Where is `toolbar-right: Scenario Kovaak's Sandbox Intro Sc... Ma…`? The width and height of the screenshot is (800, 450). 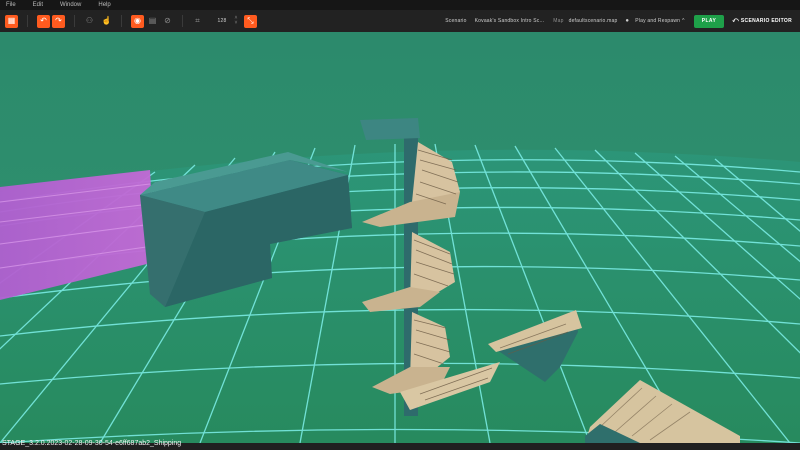 toolbar-right: Scenario Kovaak's Sandbox Intro Sc... Ma… is located at coordinates (622, 21).